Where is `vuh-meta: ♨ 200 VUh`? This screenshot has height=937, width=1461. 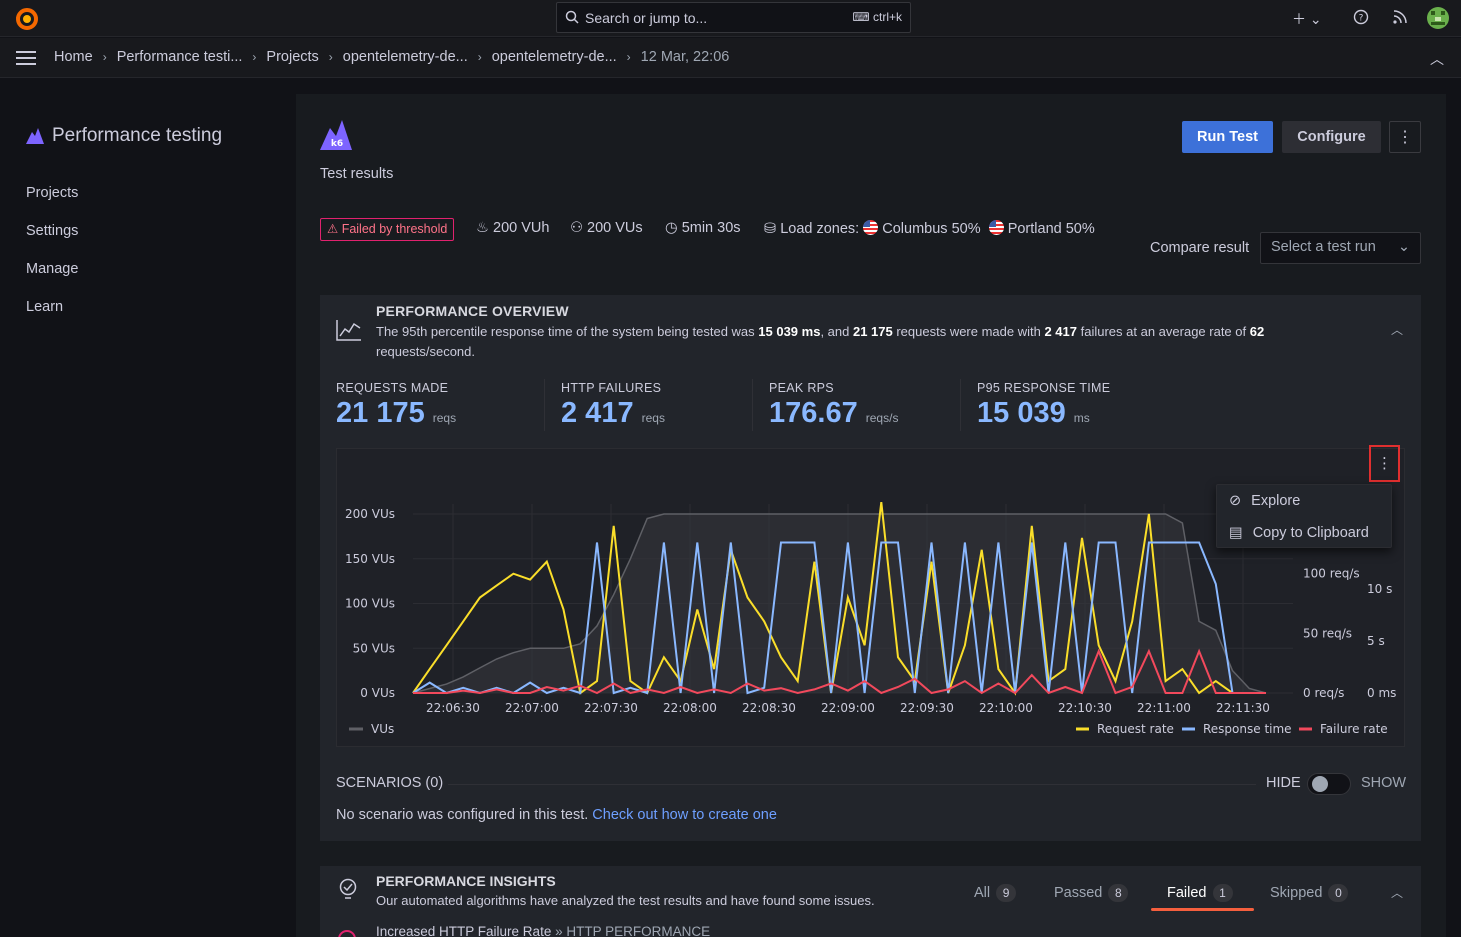
vuh-meta: ♨ 200 VUh is located at coordinates (512, 228).